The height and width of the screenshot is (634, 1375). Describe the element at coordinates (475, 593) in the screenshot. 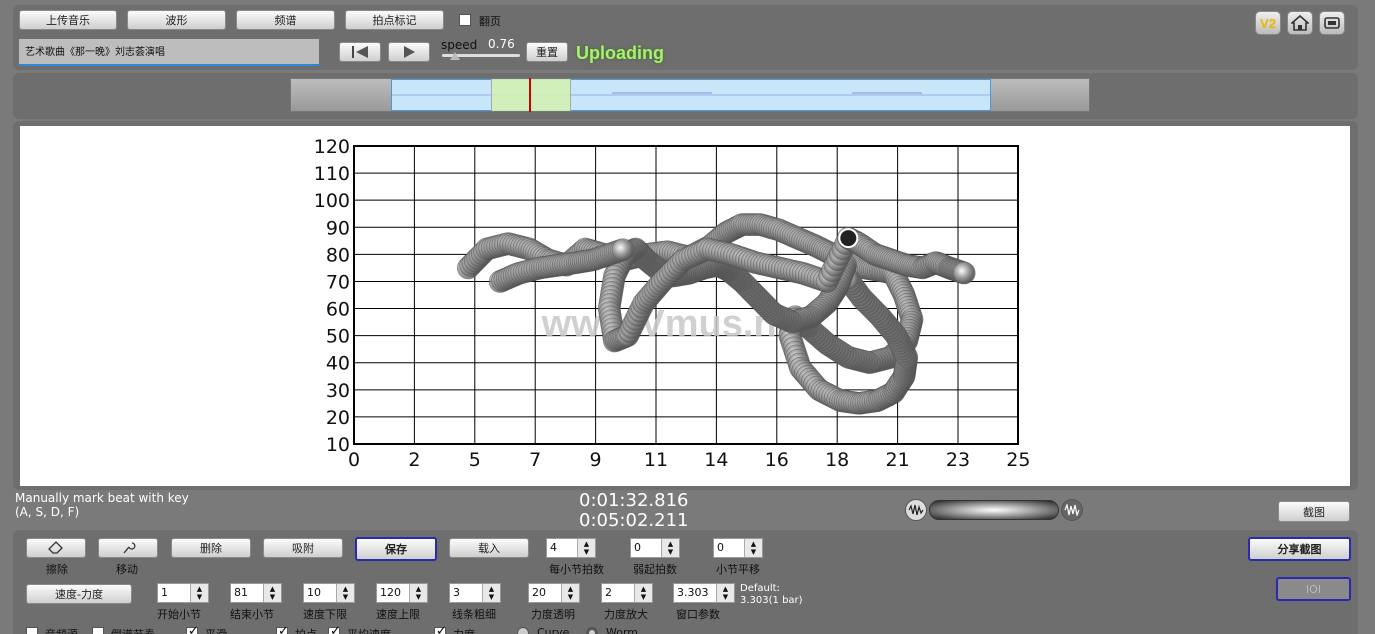

I see `line-width-stepper: 3 ▲ ▼` at that location.